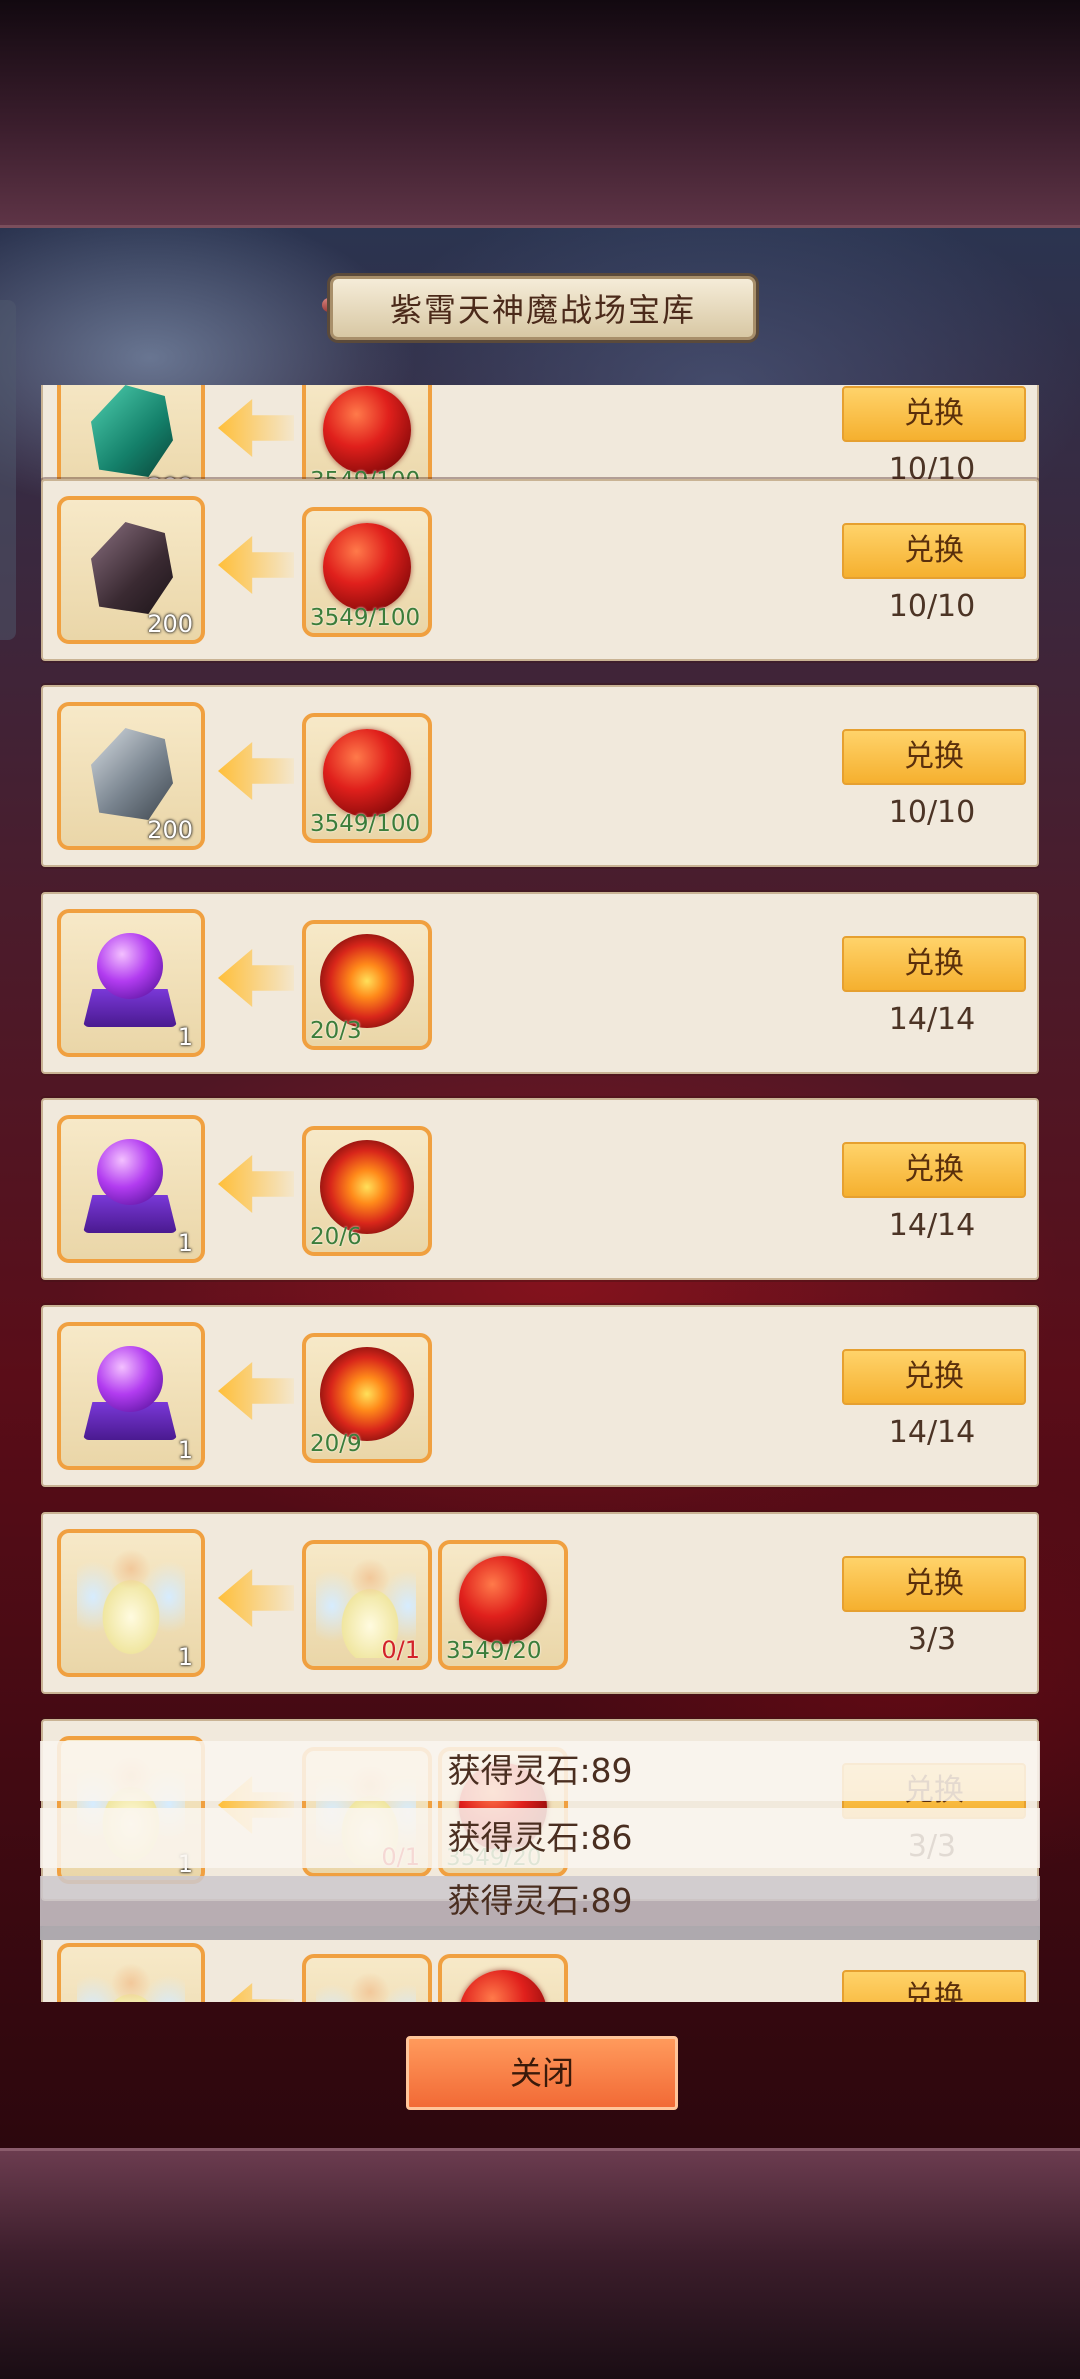  I want to click on cost-item-slot: 20/3, so click(367, 985).